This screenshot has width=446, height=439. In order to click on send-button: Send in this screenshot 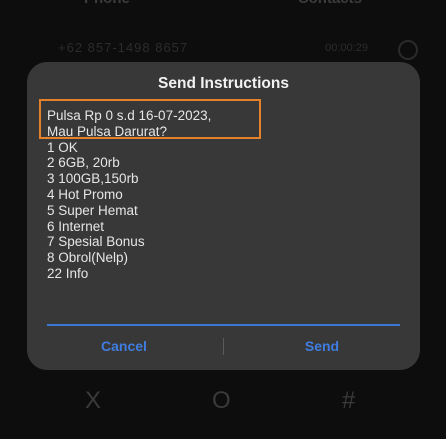, I will do `click(322, 346)`.